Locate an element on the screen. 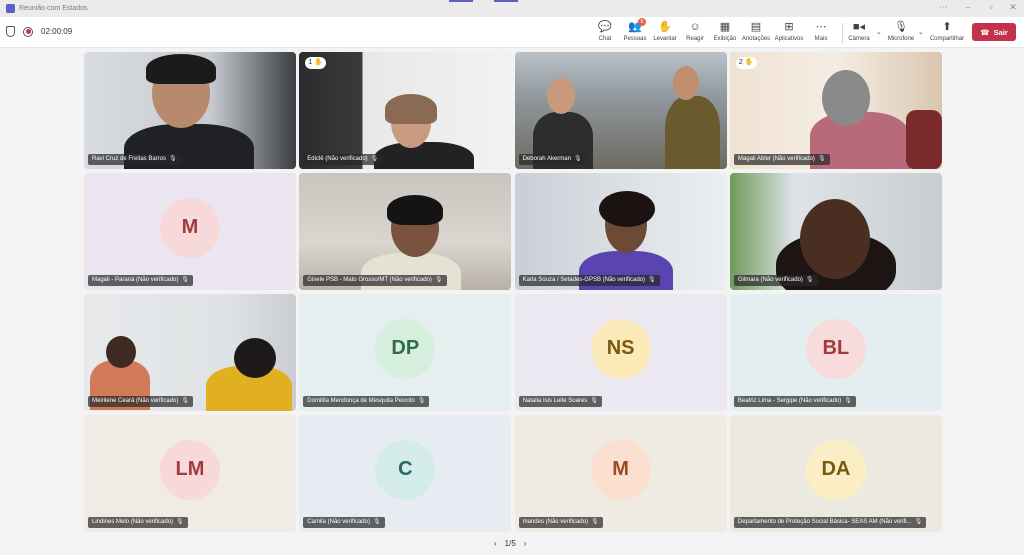  raised-hand-indicator: 1 ✋ is located at coordinates (315, 63).